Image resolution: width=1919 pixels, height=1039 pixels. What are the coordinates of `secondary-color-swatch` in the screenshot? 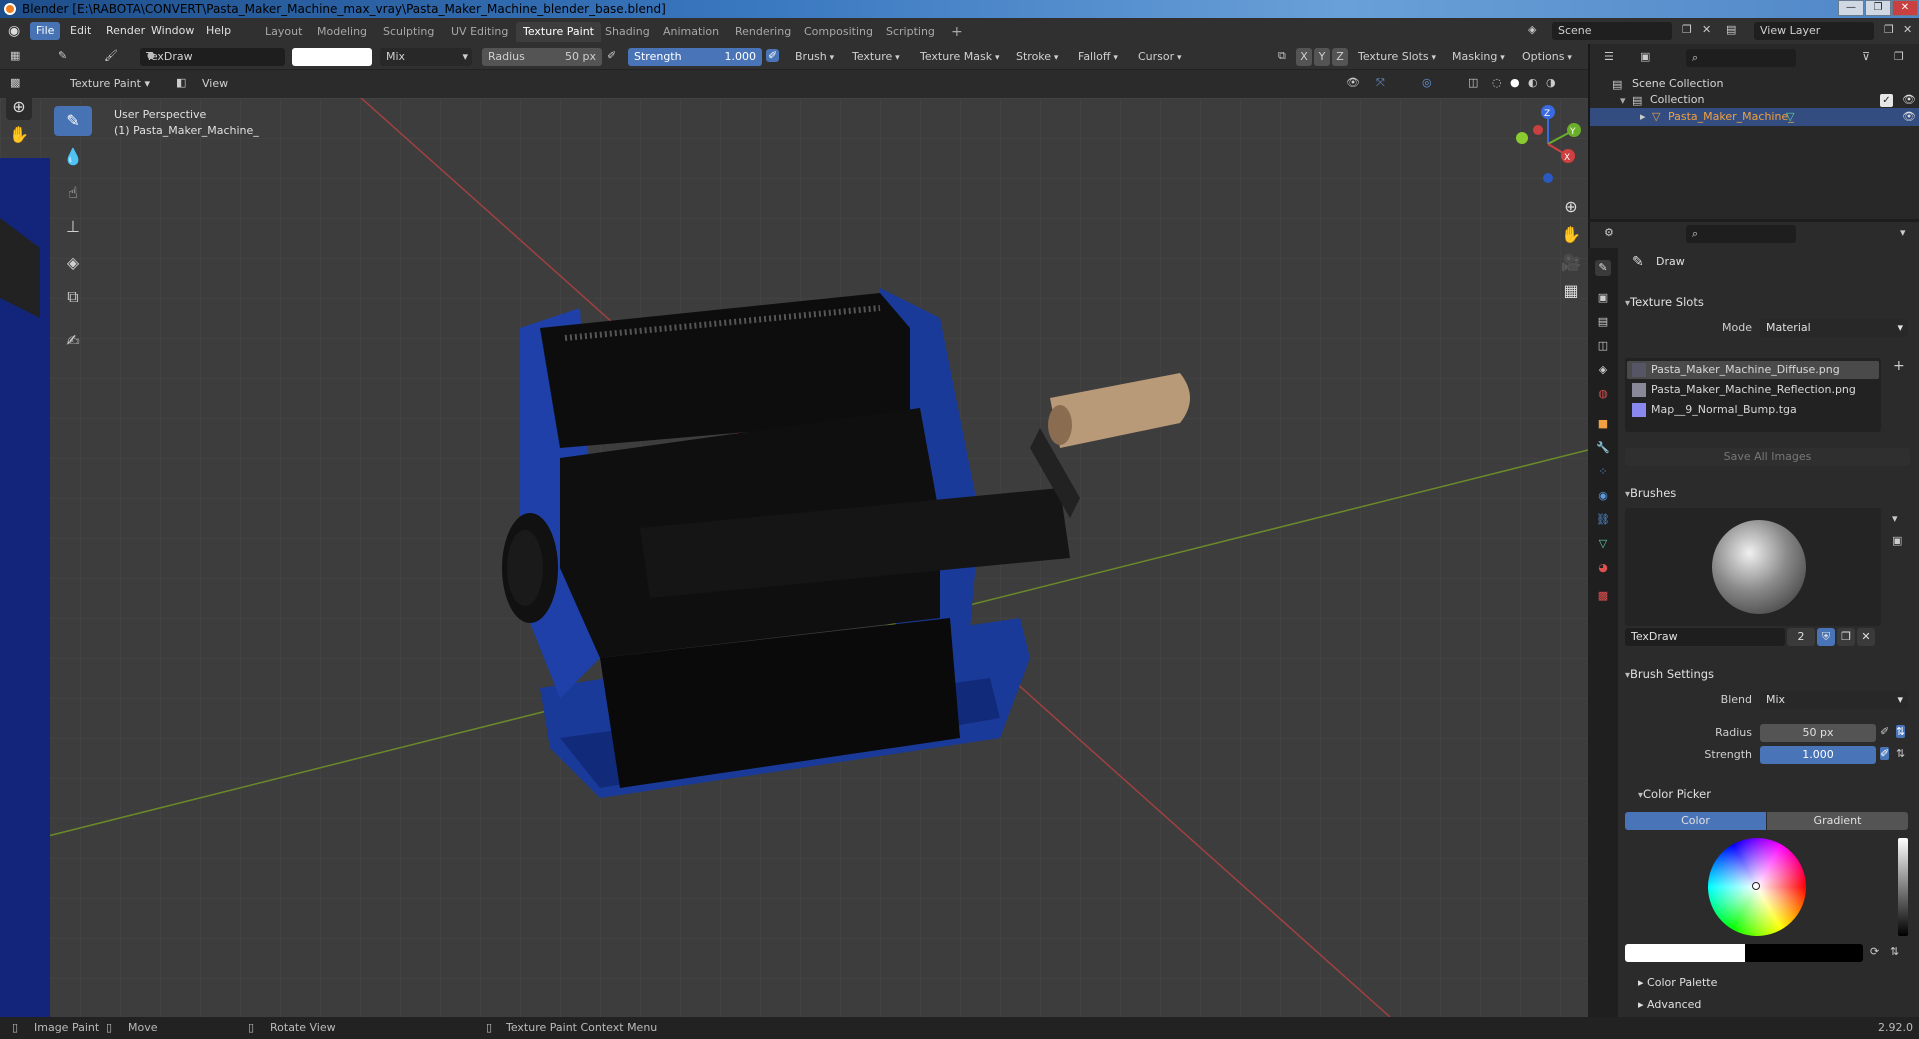 It's located at (1804, 953).